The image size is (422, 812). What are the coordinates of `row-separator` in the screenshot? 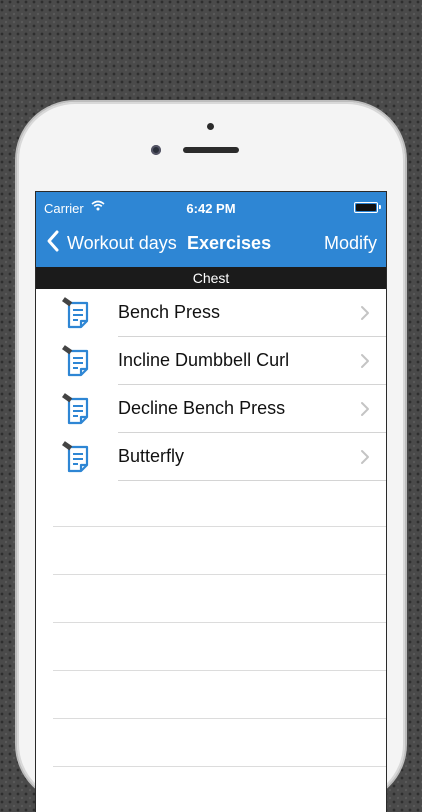 It's located at (252, 480).